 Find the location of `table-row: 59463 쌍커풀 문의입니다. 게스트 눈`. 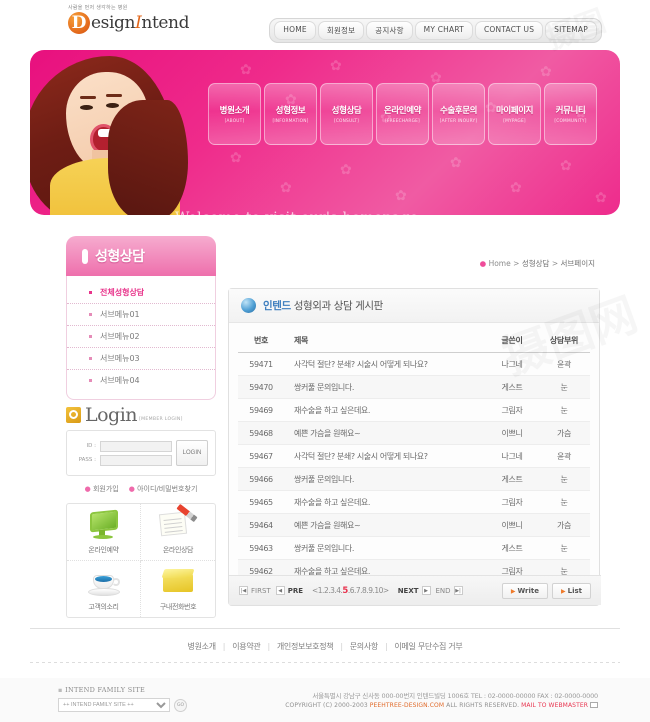

table-row: 59463 쌍커풀 문의입니다. 게스트 눈 is located at coordinates (414, 548).